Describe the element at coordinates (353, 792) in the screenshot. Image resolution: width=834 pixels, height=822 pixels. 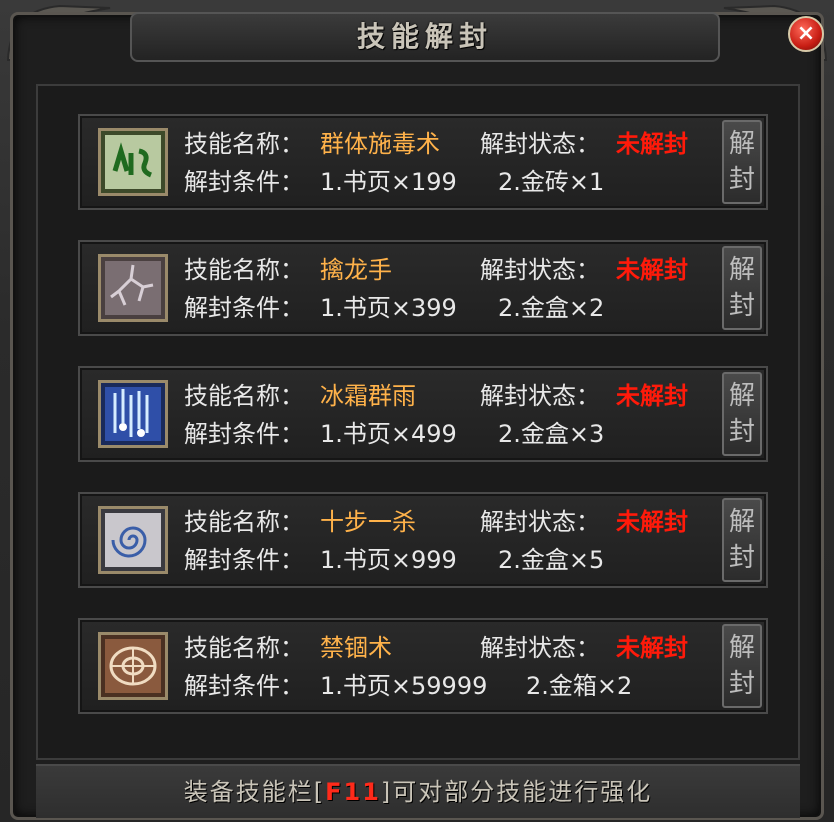
I see `footer-hint-key: F11` at that location.